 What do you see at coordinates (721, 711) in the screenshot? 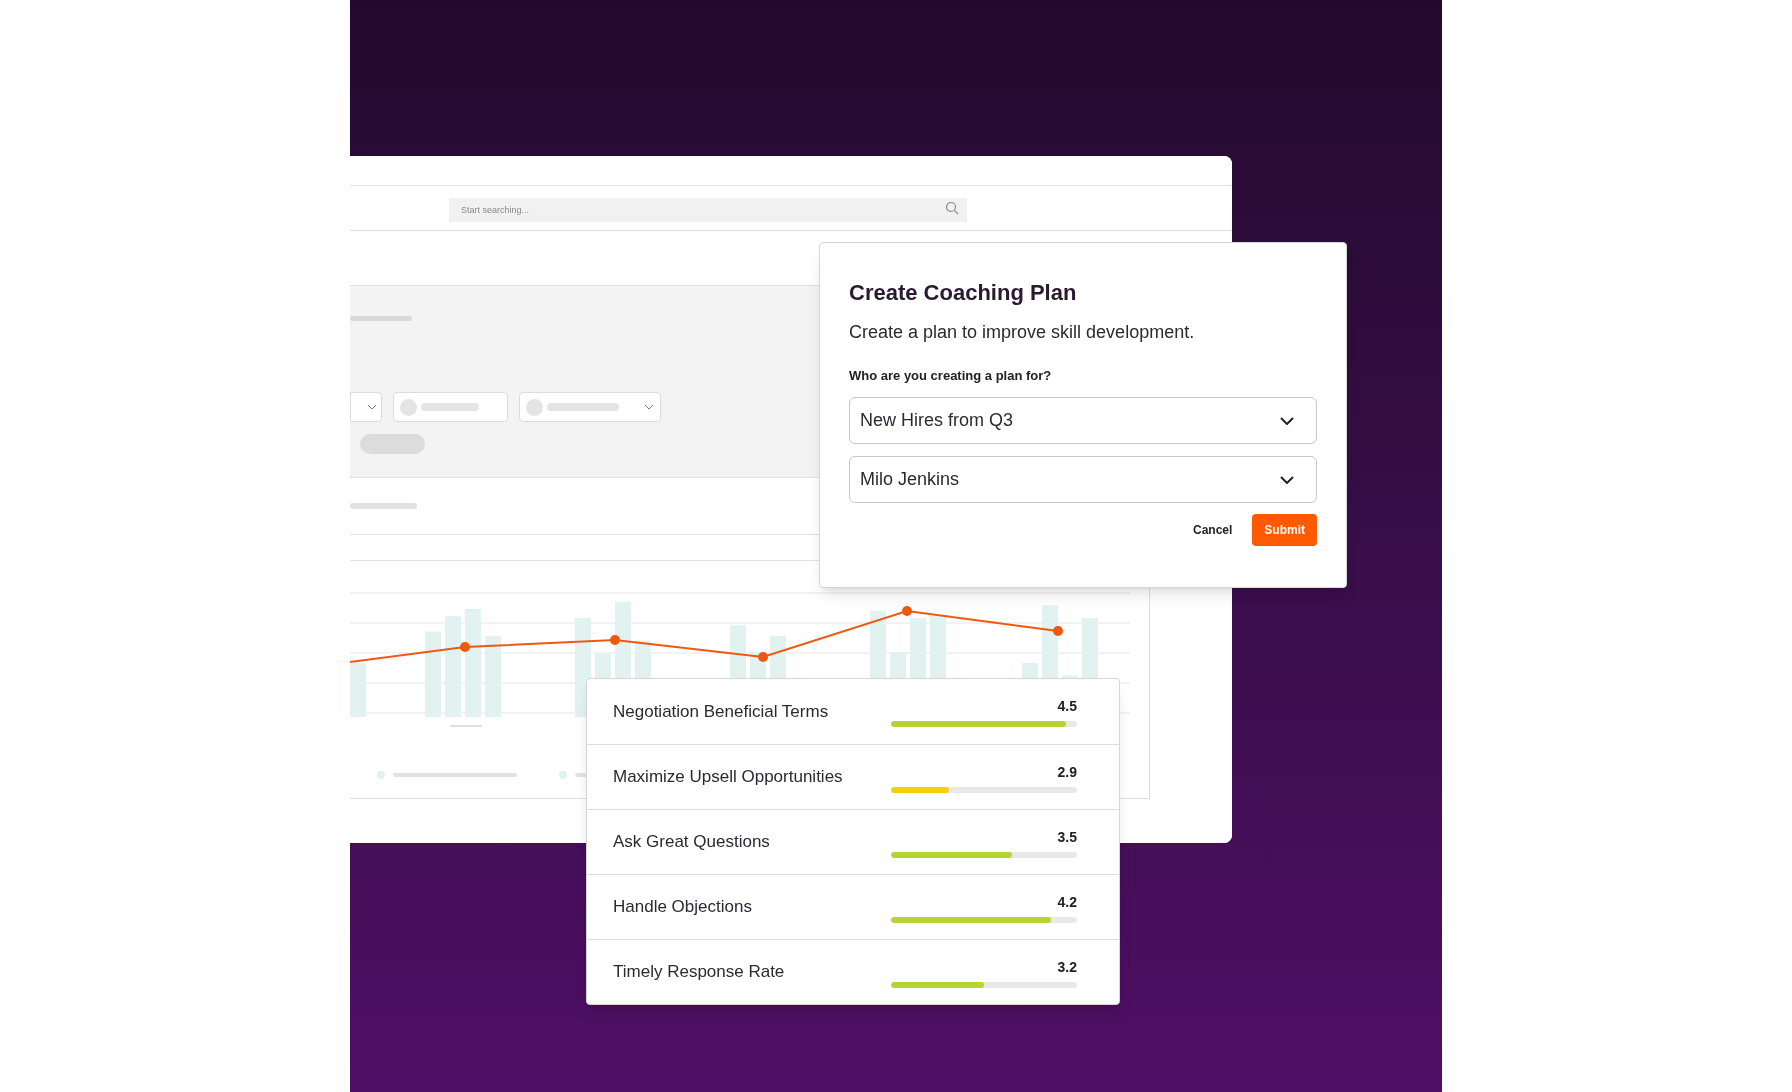
I see `skill-name: Negotiation Beneficial Terms` at bounding box center [721, 711].